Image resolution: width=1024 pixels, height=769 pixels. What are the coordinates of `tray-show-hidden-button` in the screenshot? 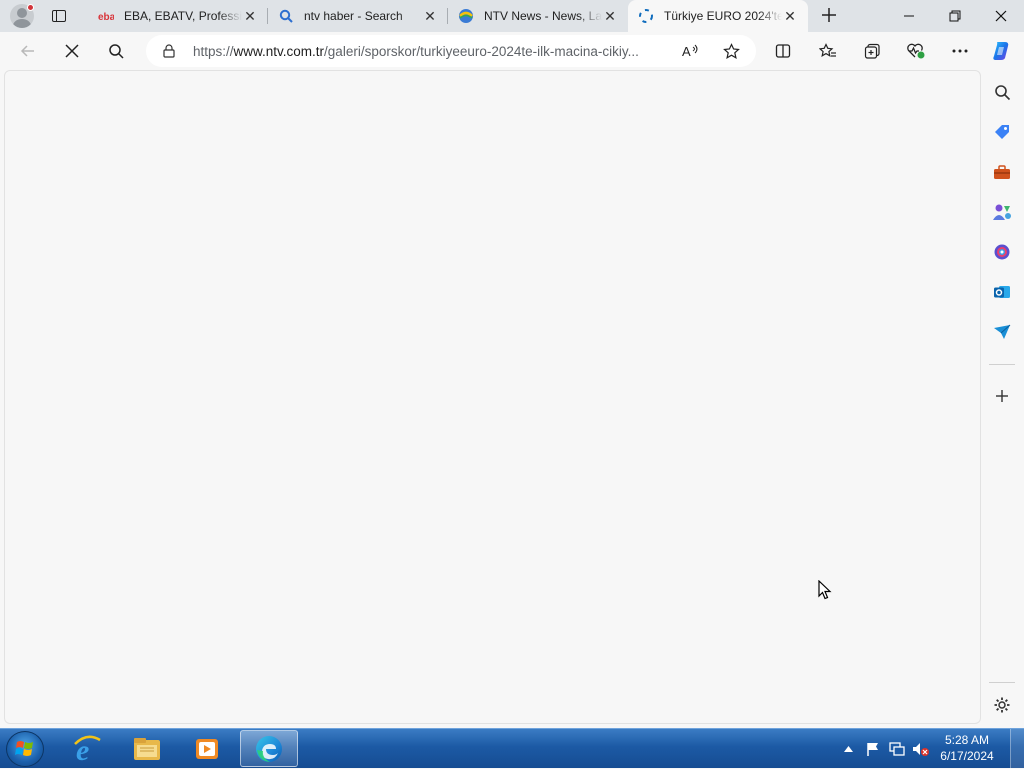 It's located at (848, 749).